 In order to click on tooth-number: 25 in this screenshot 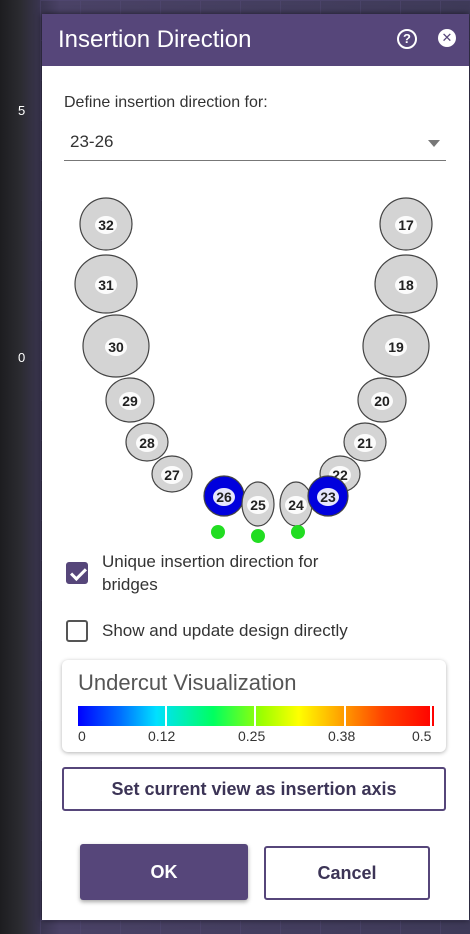, I will do `click(258, 505)`.